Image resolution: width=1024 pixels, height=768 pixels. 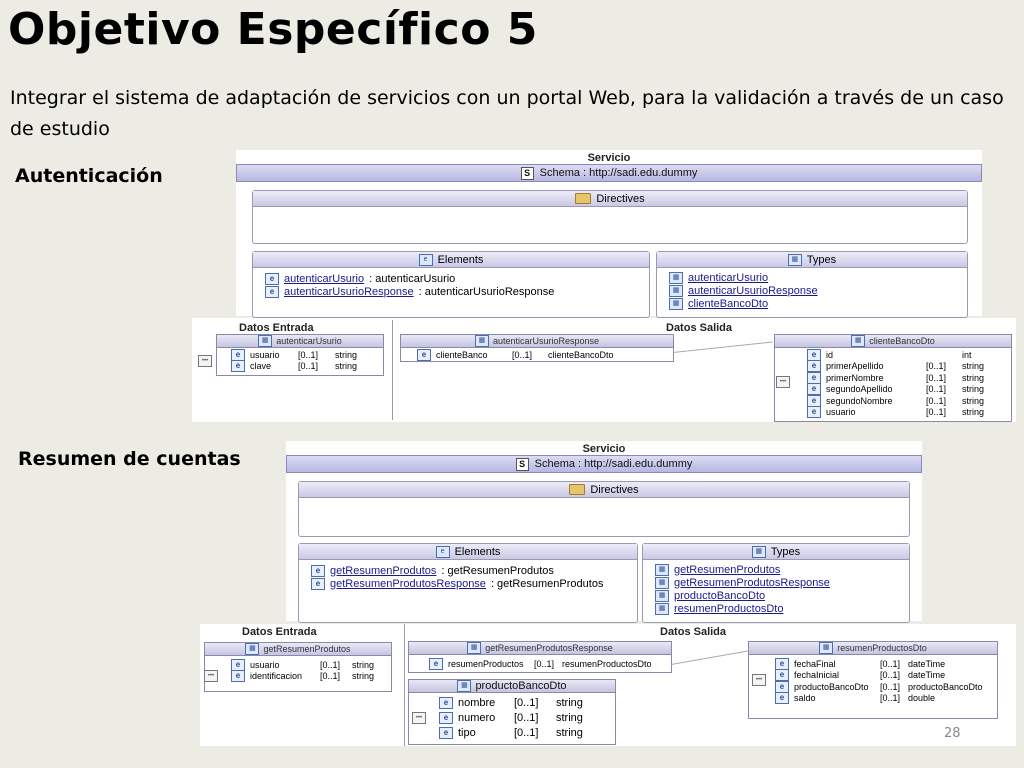 What do you see at coordinates (909, 400) in the screenshot?
I see `field-row: e segundoNombre [0..1] string` at bounding box center [909, 400].